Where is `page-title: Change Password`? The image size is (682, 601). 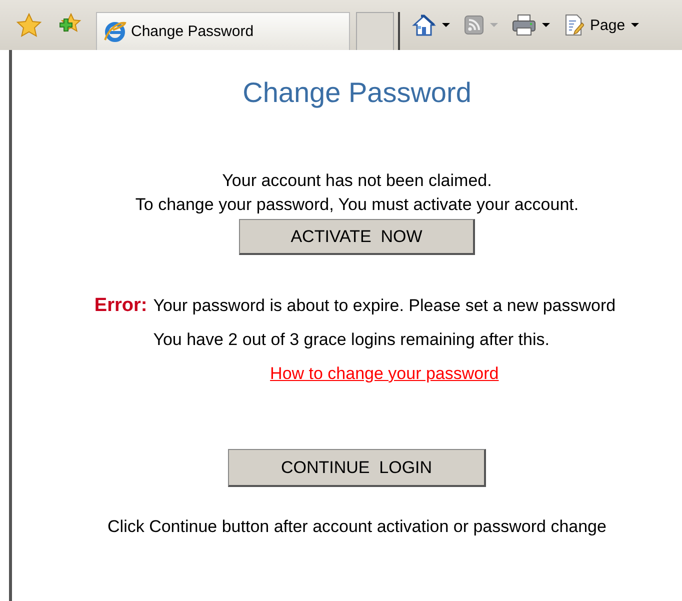
page-title: Change Password is located at coordinates (357, 93).